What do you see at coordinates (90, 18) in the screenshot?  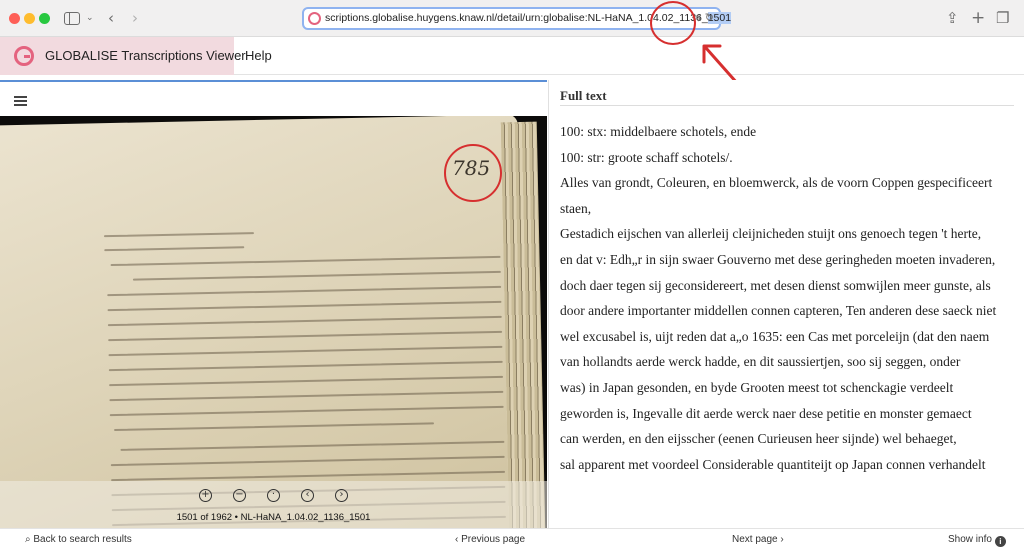 I see `chevron-down-icon: ⌄` at bounding box center [90, 18].